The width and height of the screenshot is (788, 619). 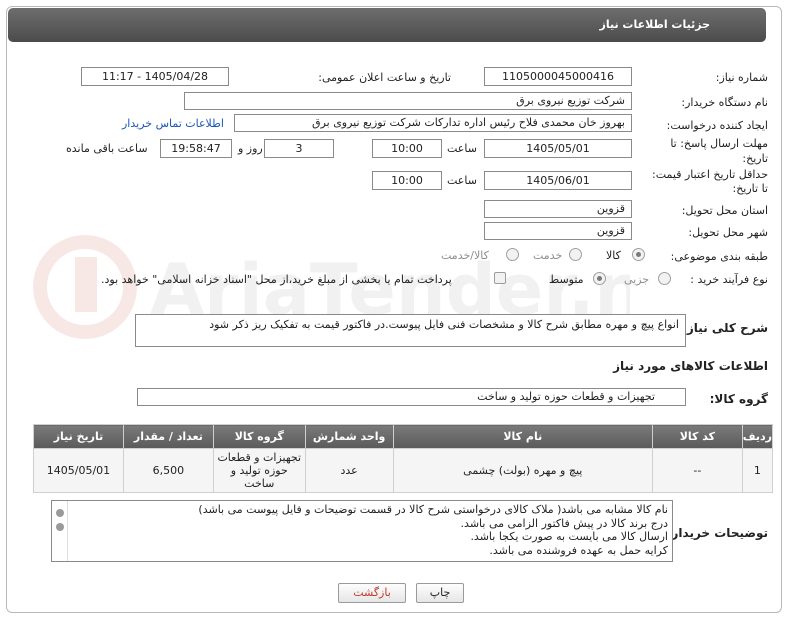 What do you see at coordinates (558, 209) in the screenshot?
I see `delivery-province-field: قزوین` at bounding box center [558, 209].